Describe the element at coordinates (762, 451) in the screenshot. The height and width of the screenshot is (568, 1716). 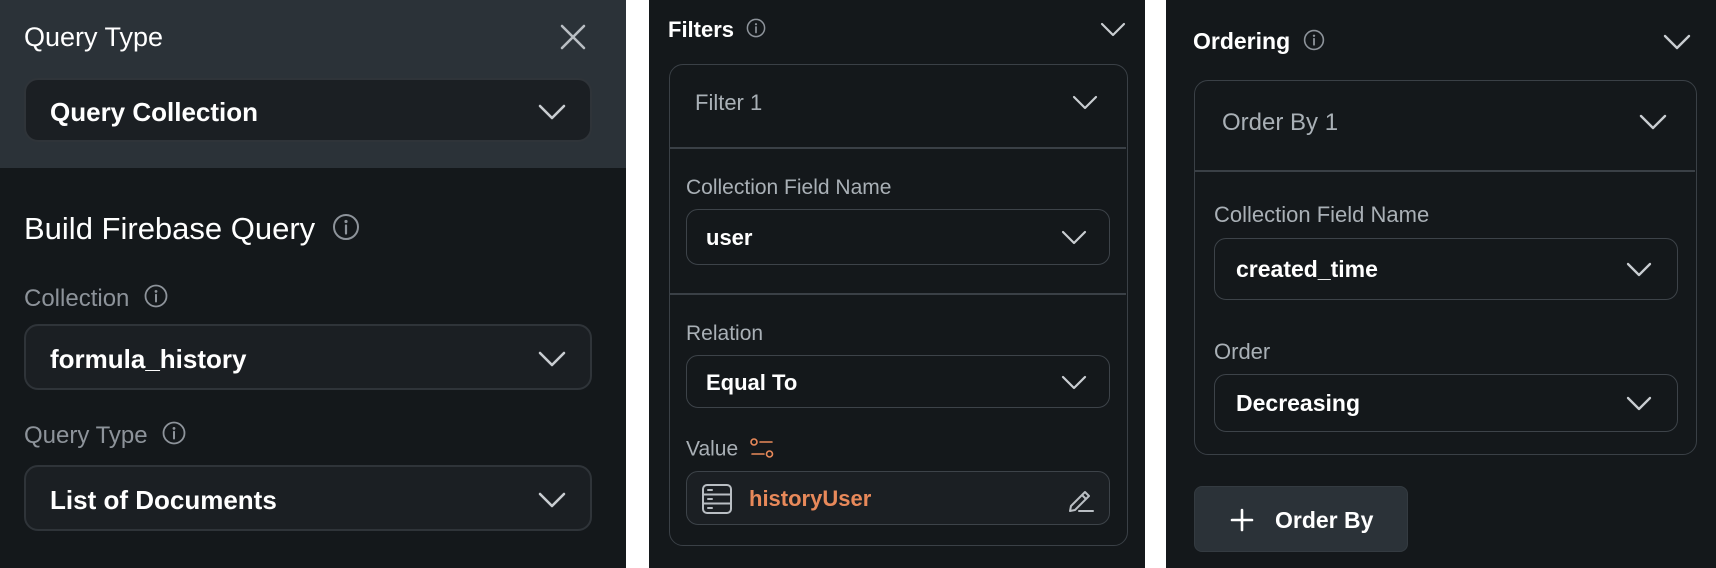
I see `variable-icon` at that location.